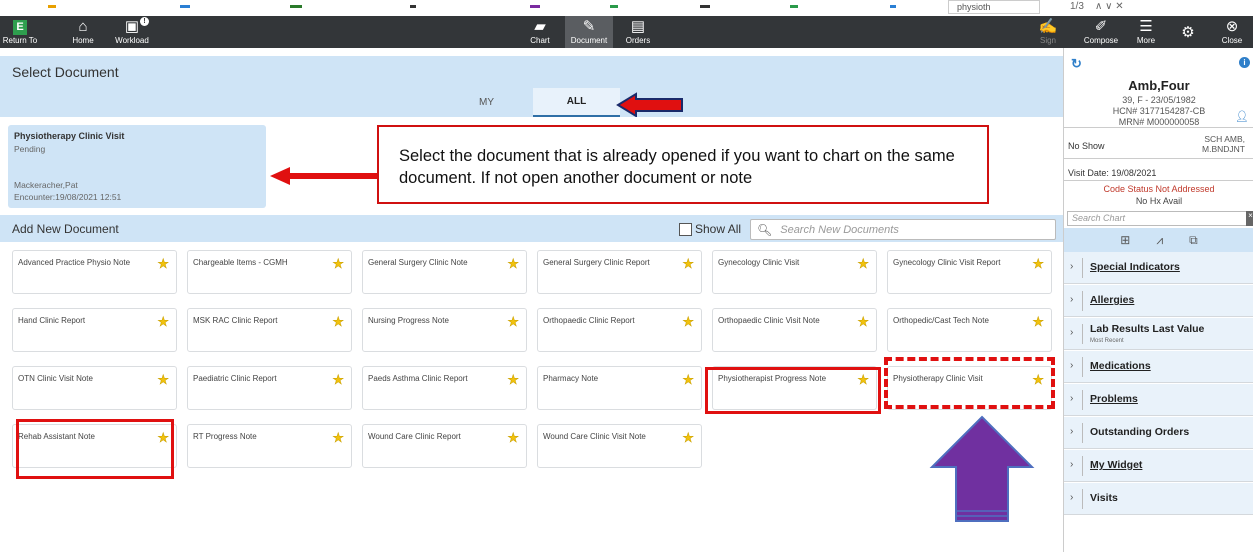  I want to click on sidebar-section: › Lab Results Last Value Most Recent, so click(1158, 334).